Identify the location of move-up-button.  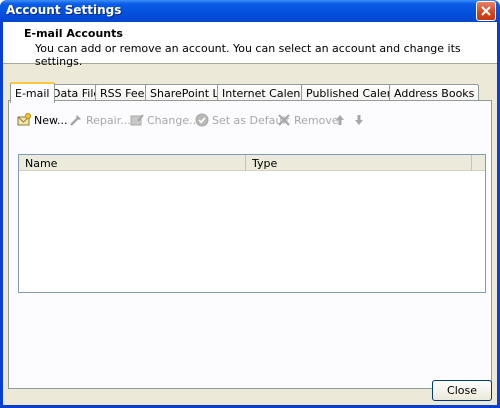
(341, 120).